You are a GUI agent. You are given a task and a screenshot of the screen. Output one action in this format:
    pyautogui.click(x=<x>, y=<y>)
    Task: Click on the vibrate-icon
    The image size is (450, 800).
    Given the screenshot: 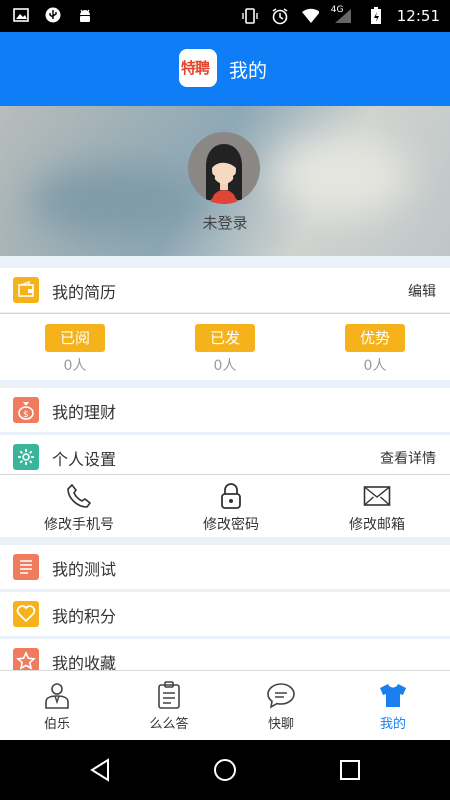 What is the action you would take?
    pyautogui.click(x=250, y=16)
    